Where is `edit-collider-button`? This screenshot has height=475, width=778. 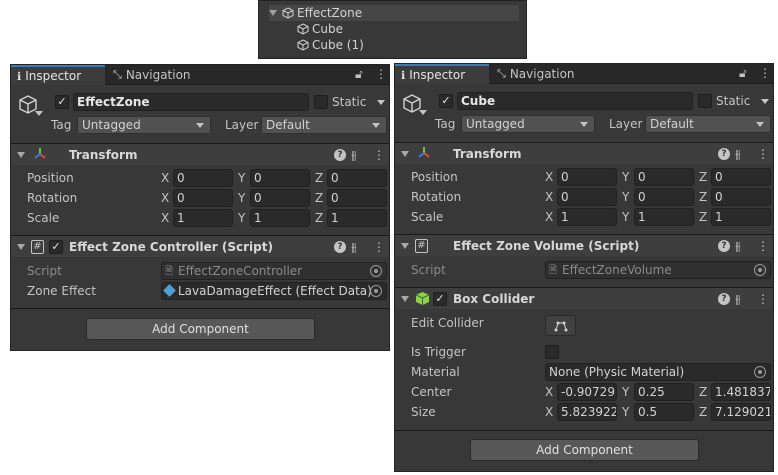 edit-collider-button is located at coordinates (560, 325).